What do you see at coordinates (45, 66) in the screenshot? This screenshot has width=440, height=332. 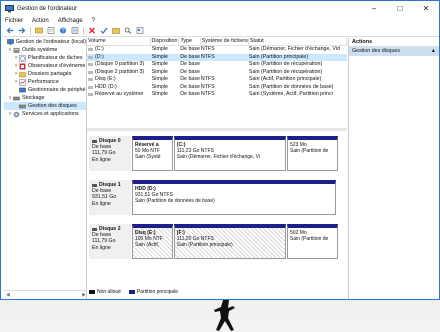 I see `tree-item-event-viewer: > Observateur d'événeme` at bounding box center [45, 66].